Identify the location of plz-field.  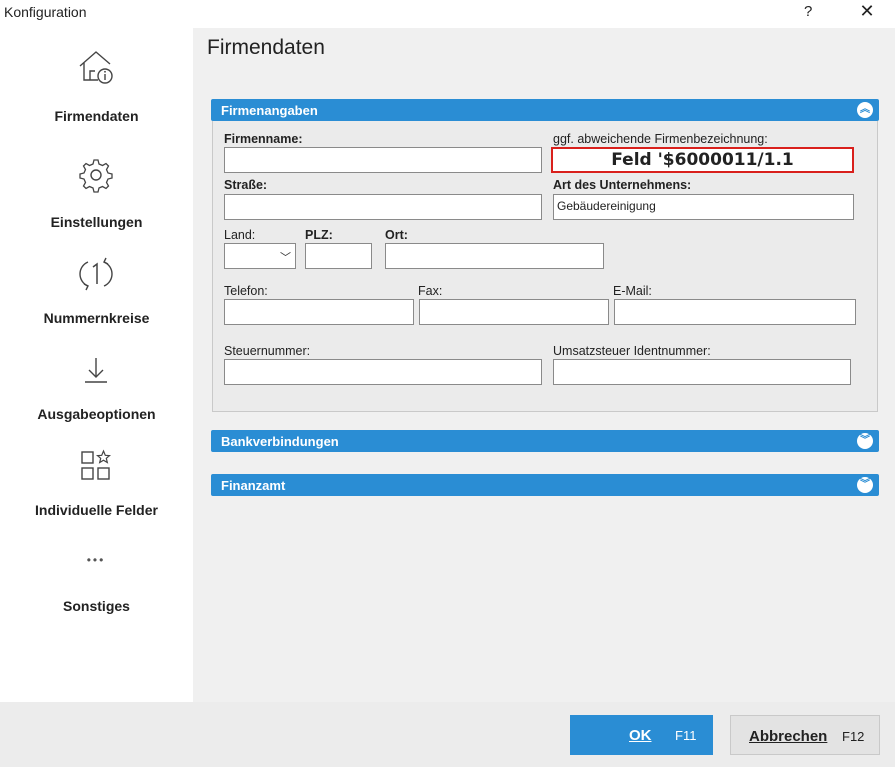
(338, 256).